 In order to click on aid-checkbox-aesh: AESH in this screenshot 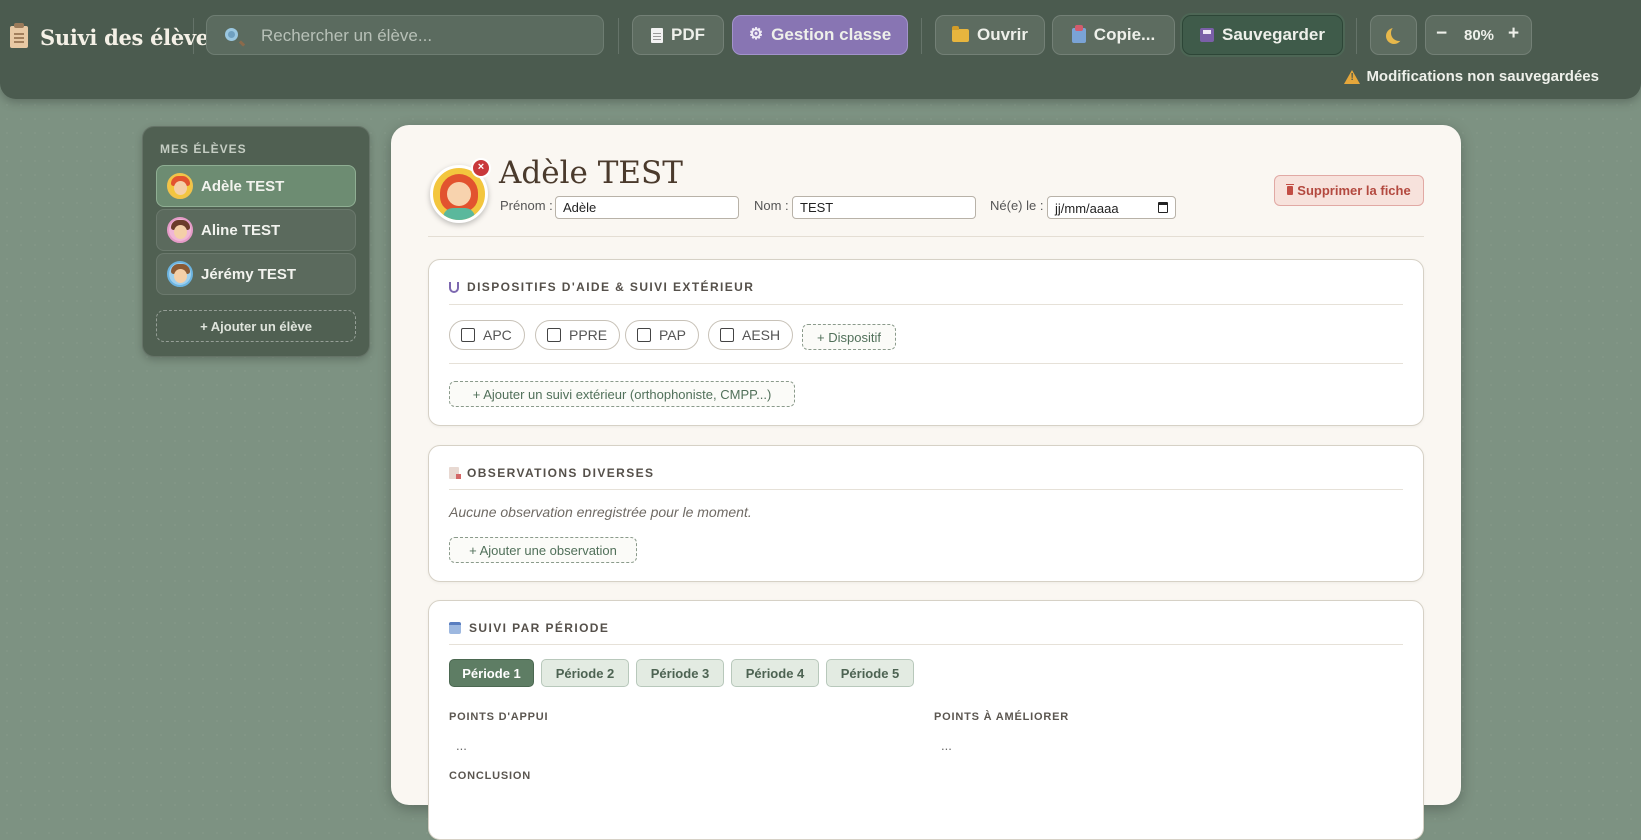, I will do `click(751, 335)`.